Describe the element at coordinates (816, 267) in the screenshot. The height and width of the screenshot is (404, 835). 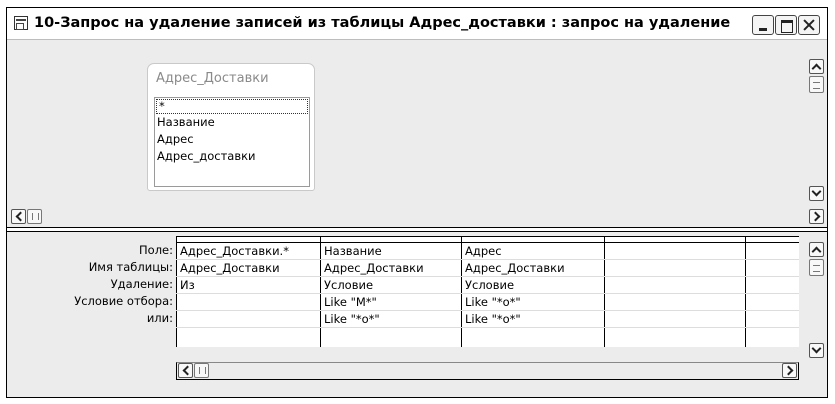
I see `grid-vertical-scroll-thumb` at that location.